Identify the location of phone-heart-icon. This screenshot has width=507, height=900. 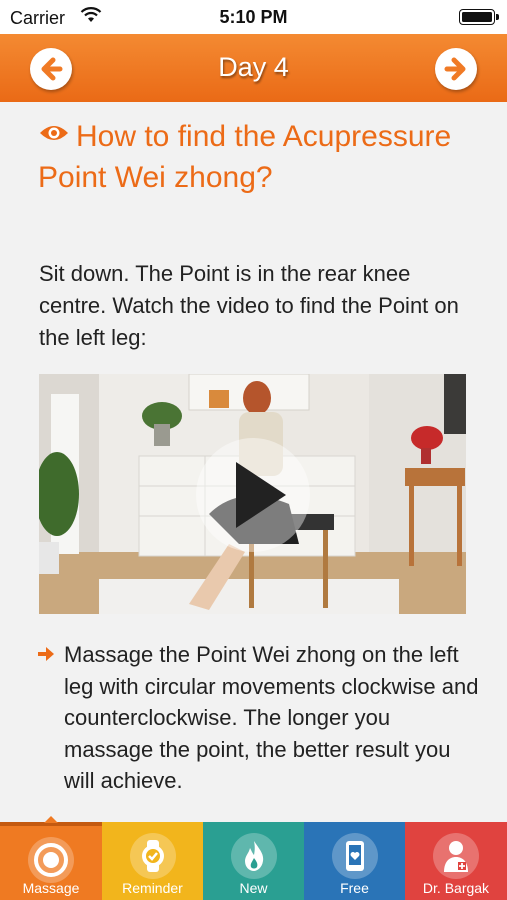
(354, 856).